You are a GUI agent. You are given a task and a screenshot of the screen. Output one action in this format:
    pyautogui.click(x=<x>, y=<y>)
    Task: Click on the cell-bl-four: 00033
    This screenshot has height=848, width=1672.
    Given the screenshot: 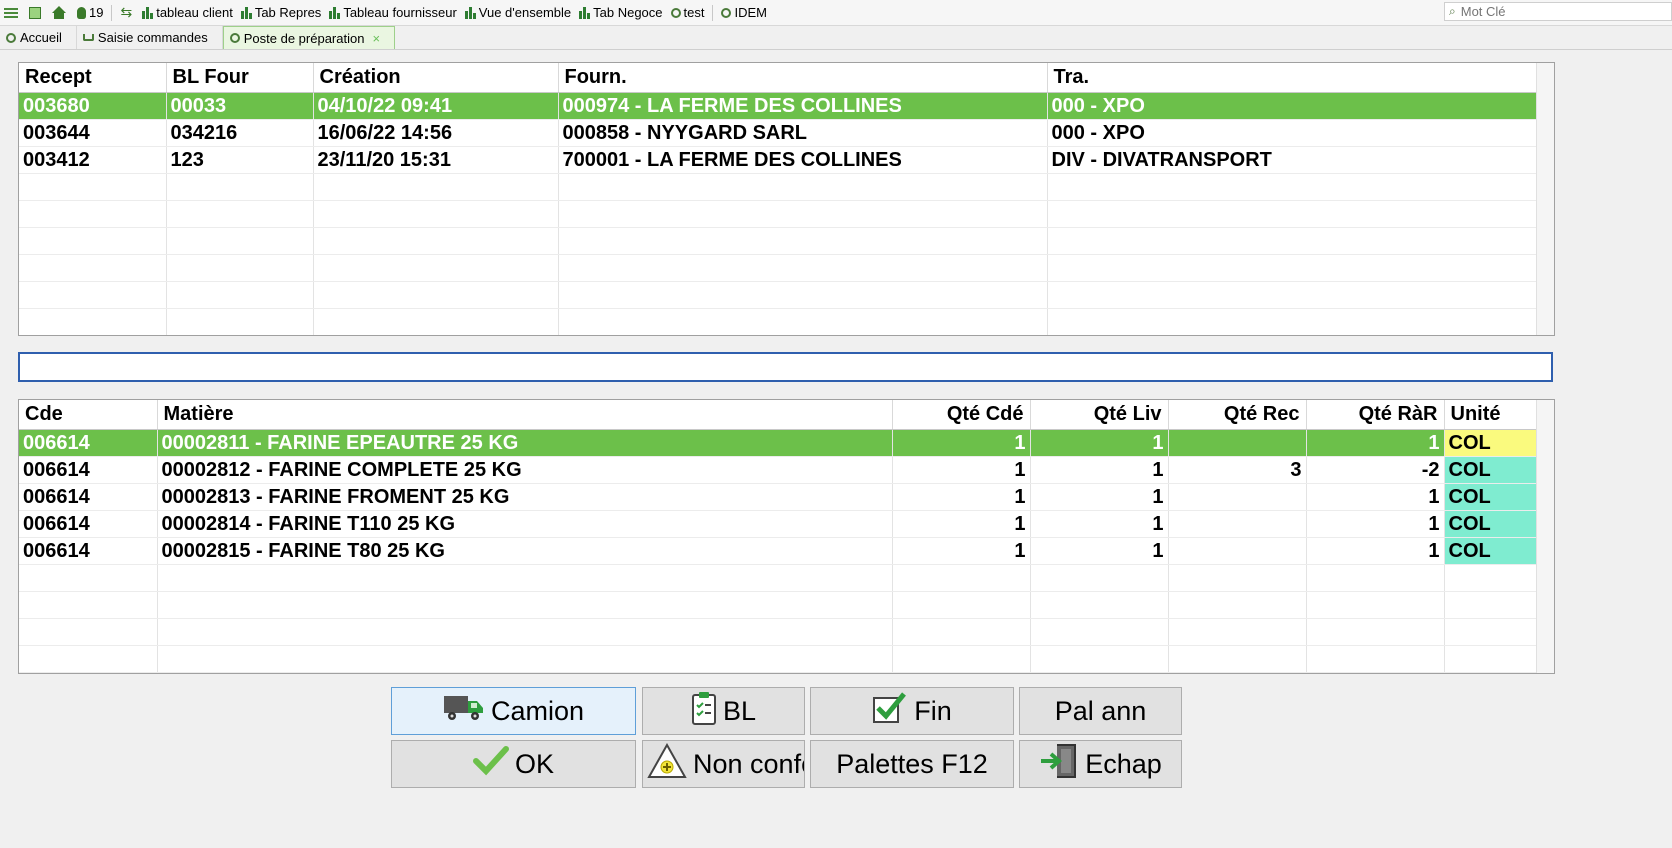 What is the action you would take?
    pyautogui.click(x=240, y=106)
    